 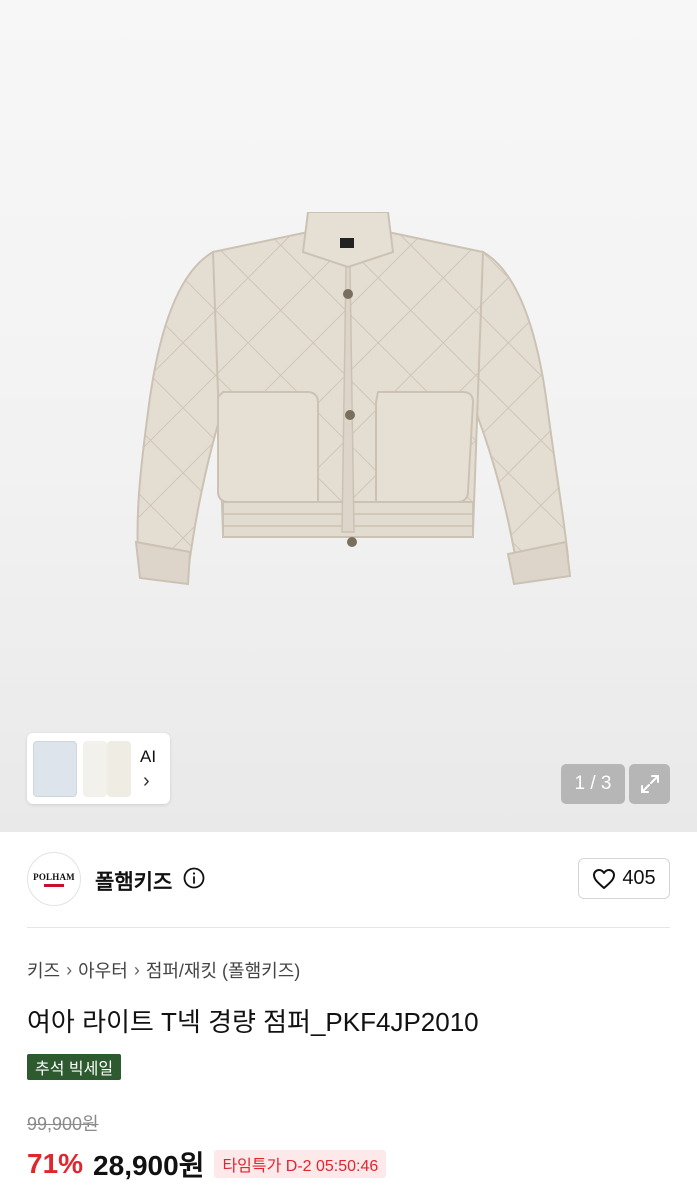 What do you see at coordinates (348, 927) in the screenshot?
I see `divider` at bounding box center [348, 927].